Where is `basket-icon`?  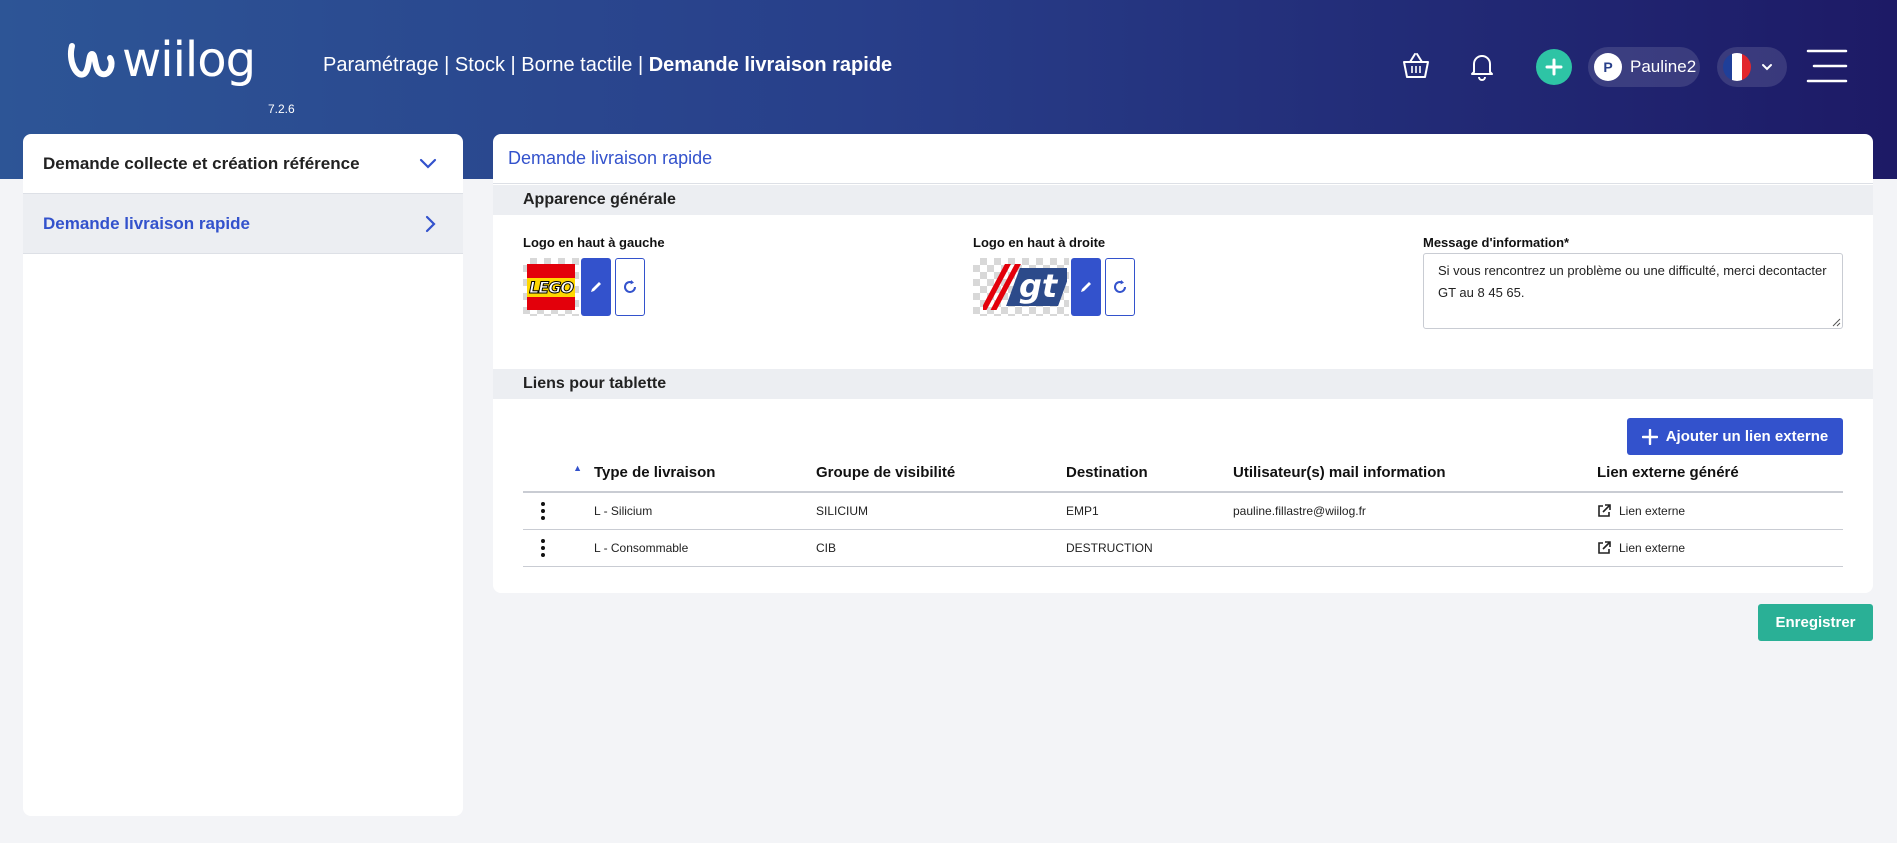
basket-icon is located at coordinates (1416, 66).